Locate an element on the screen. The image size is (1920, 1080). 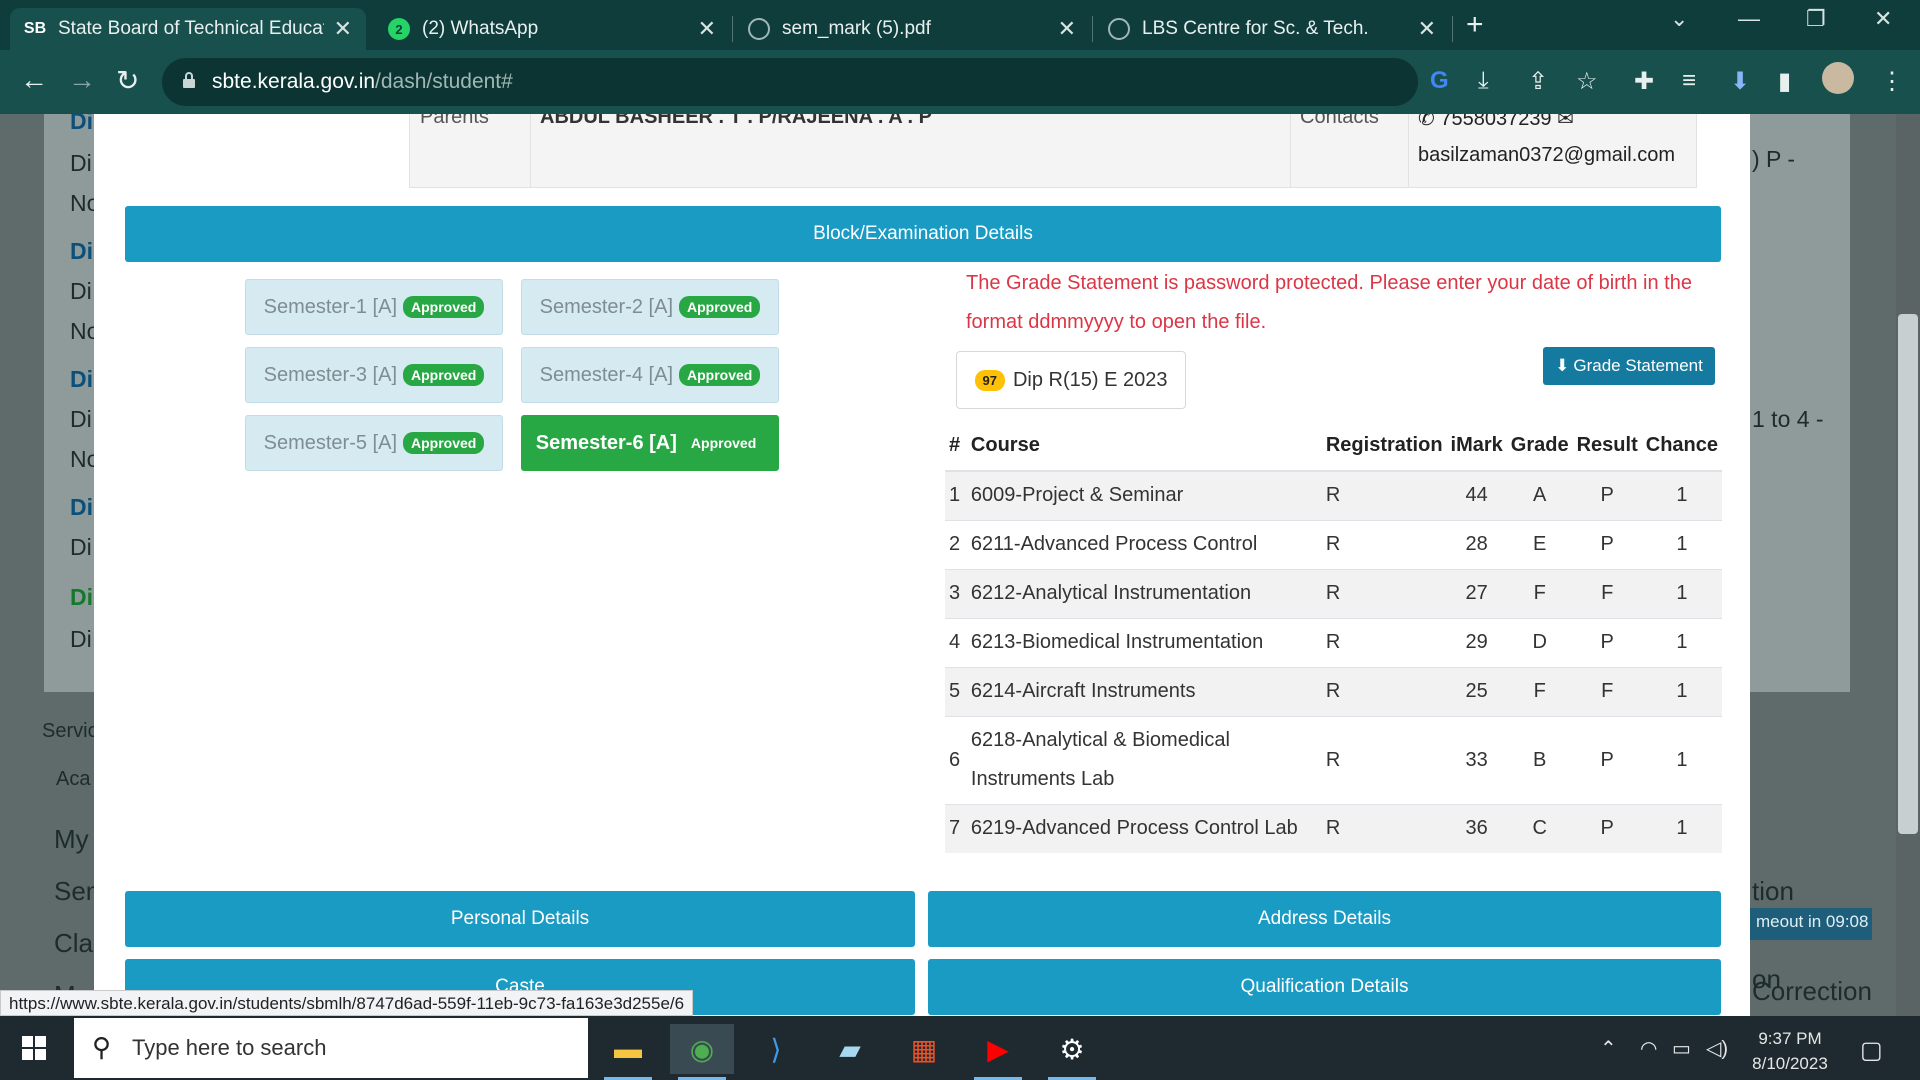
google-icon: G is located at coordinates (1439, 81).